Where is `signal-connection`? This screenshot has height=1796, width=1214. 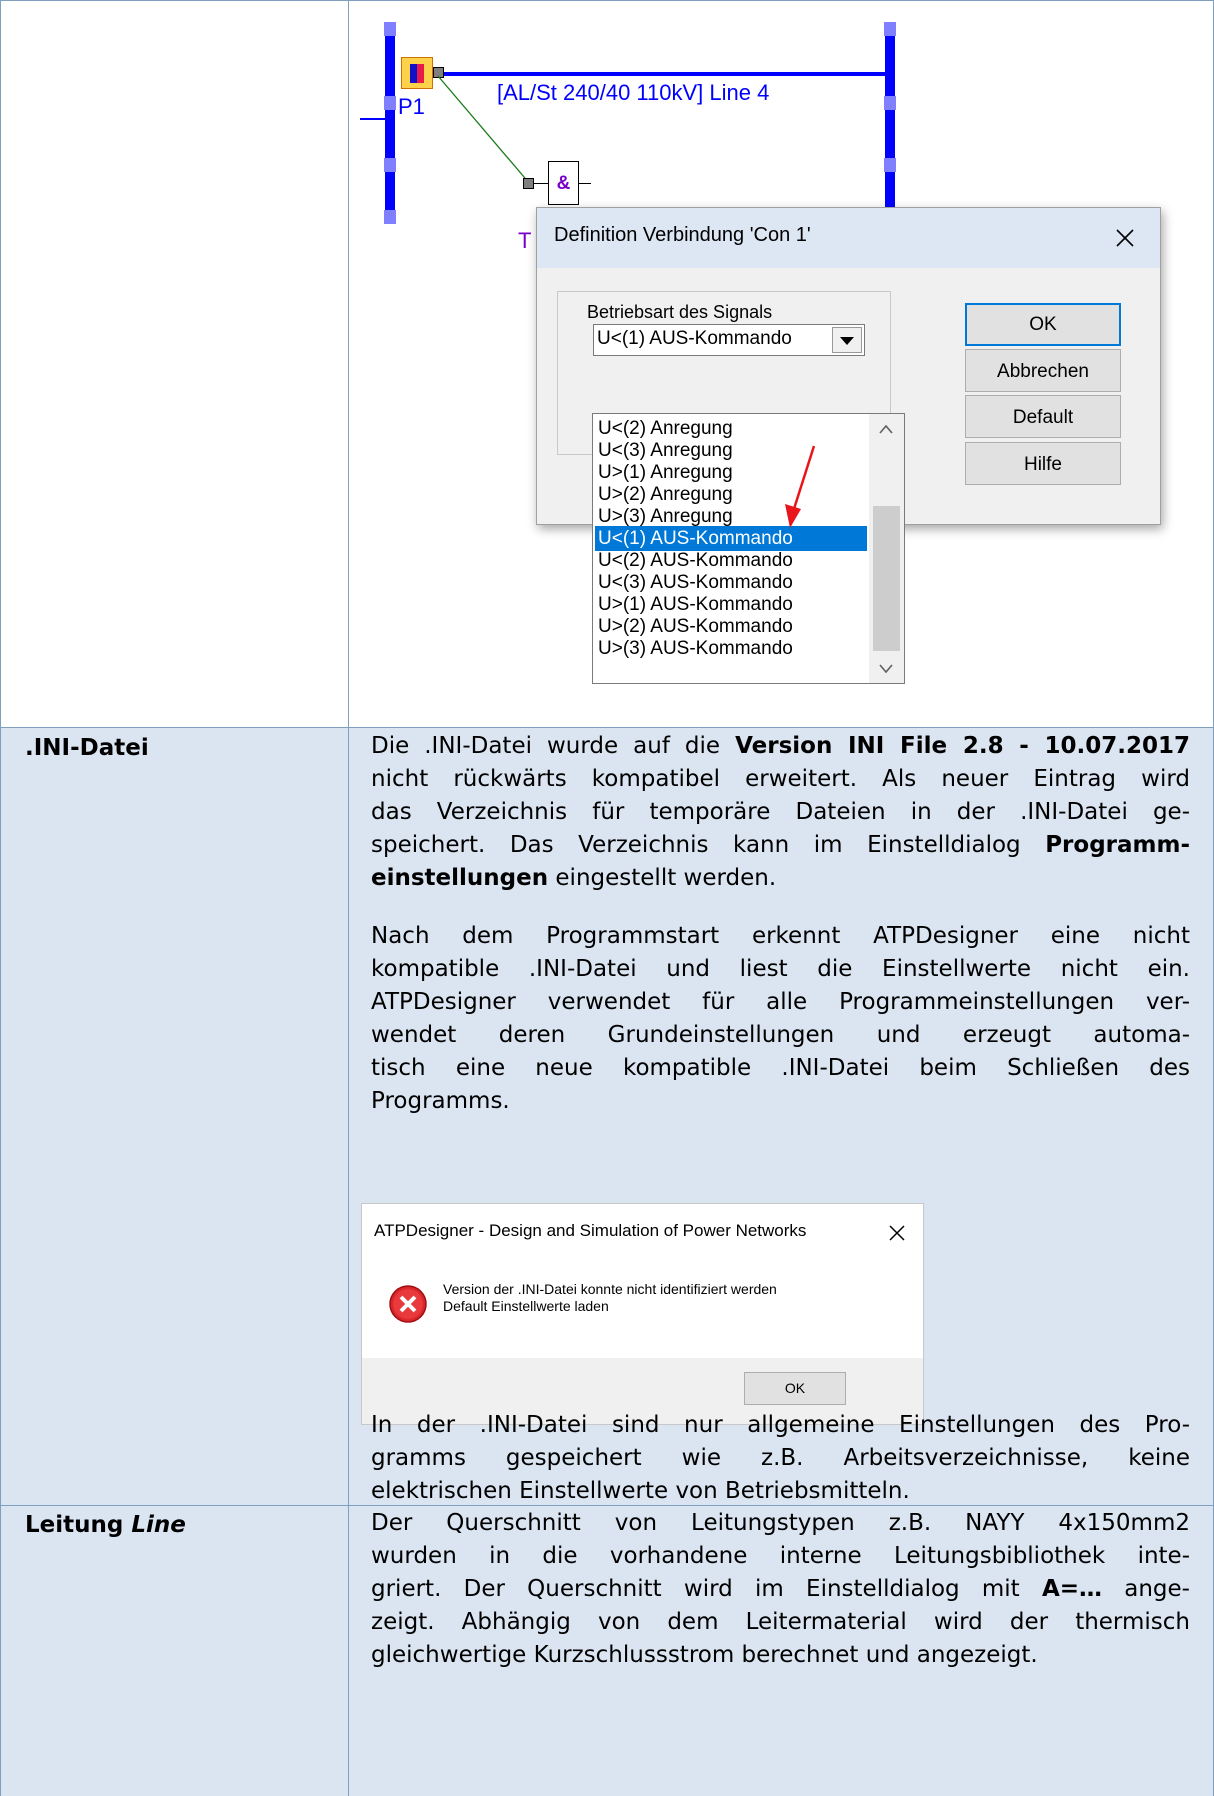
signal-connection is located at coordinates (484, 130).